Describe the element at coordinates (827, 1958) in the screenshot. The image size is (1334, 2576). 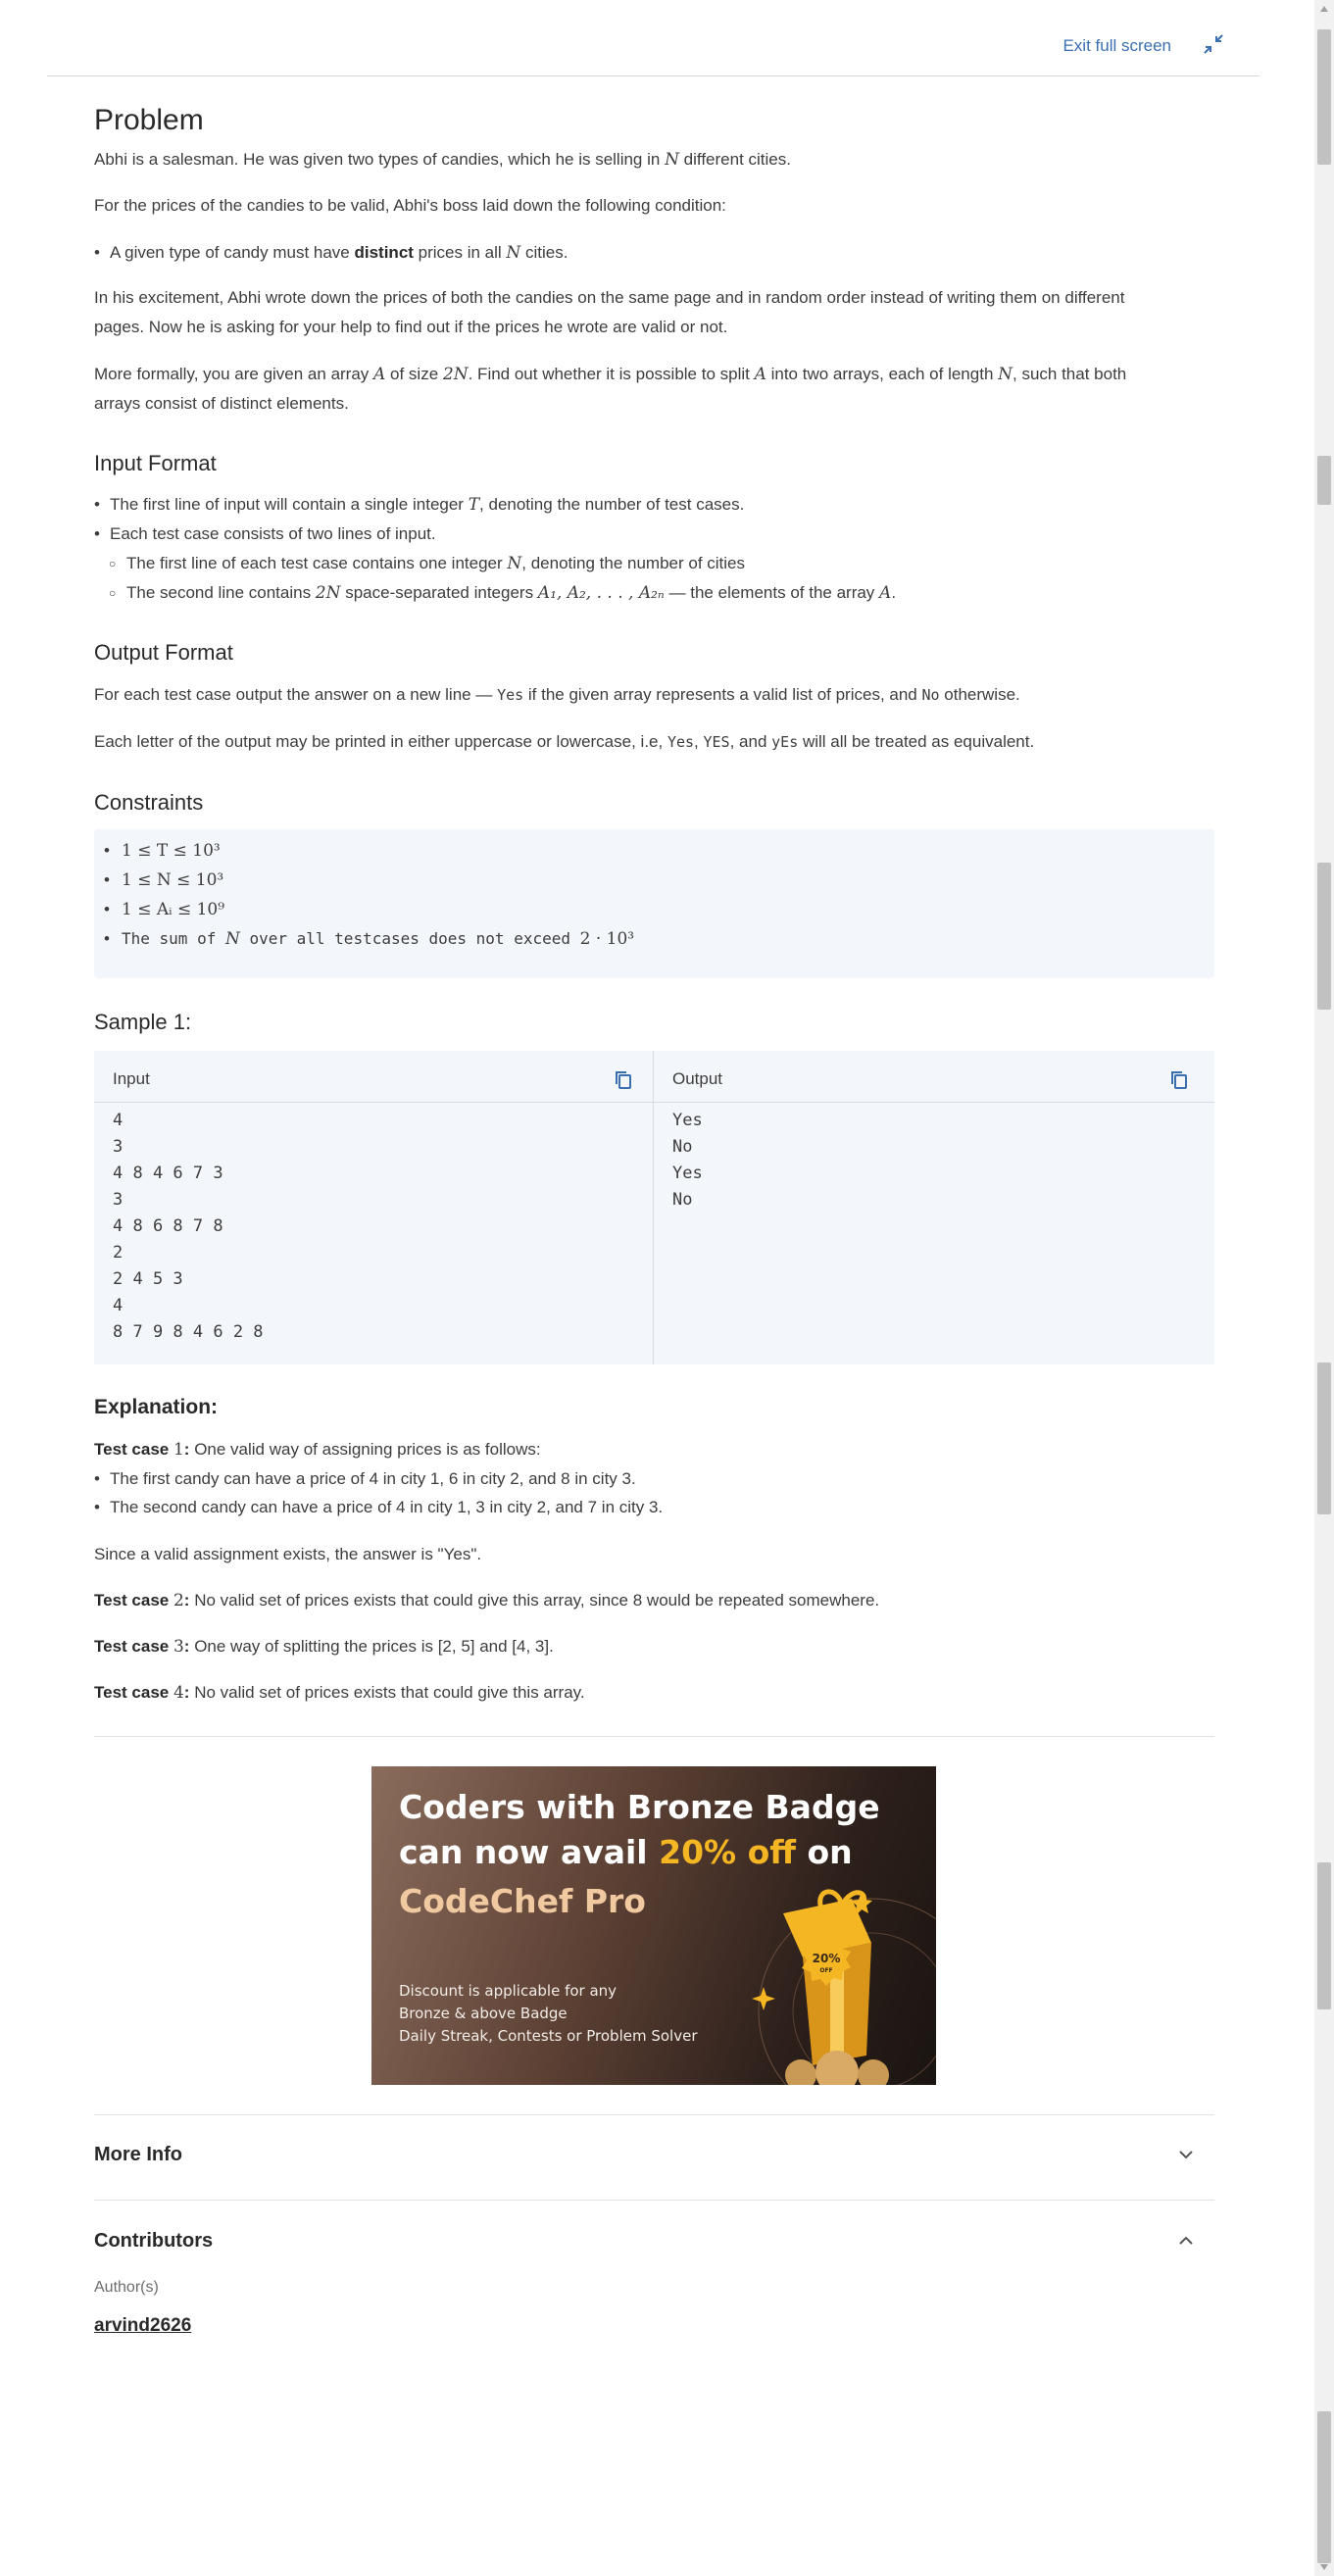
I see `badge-percent: 20%` at that location.